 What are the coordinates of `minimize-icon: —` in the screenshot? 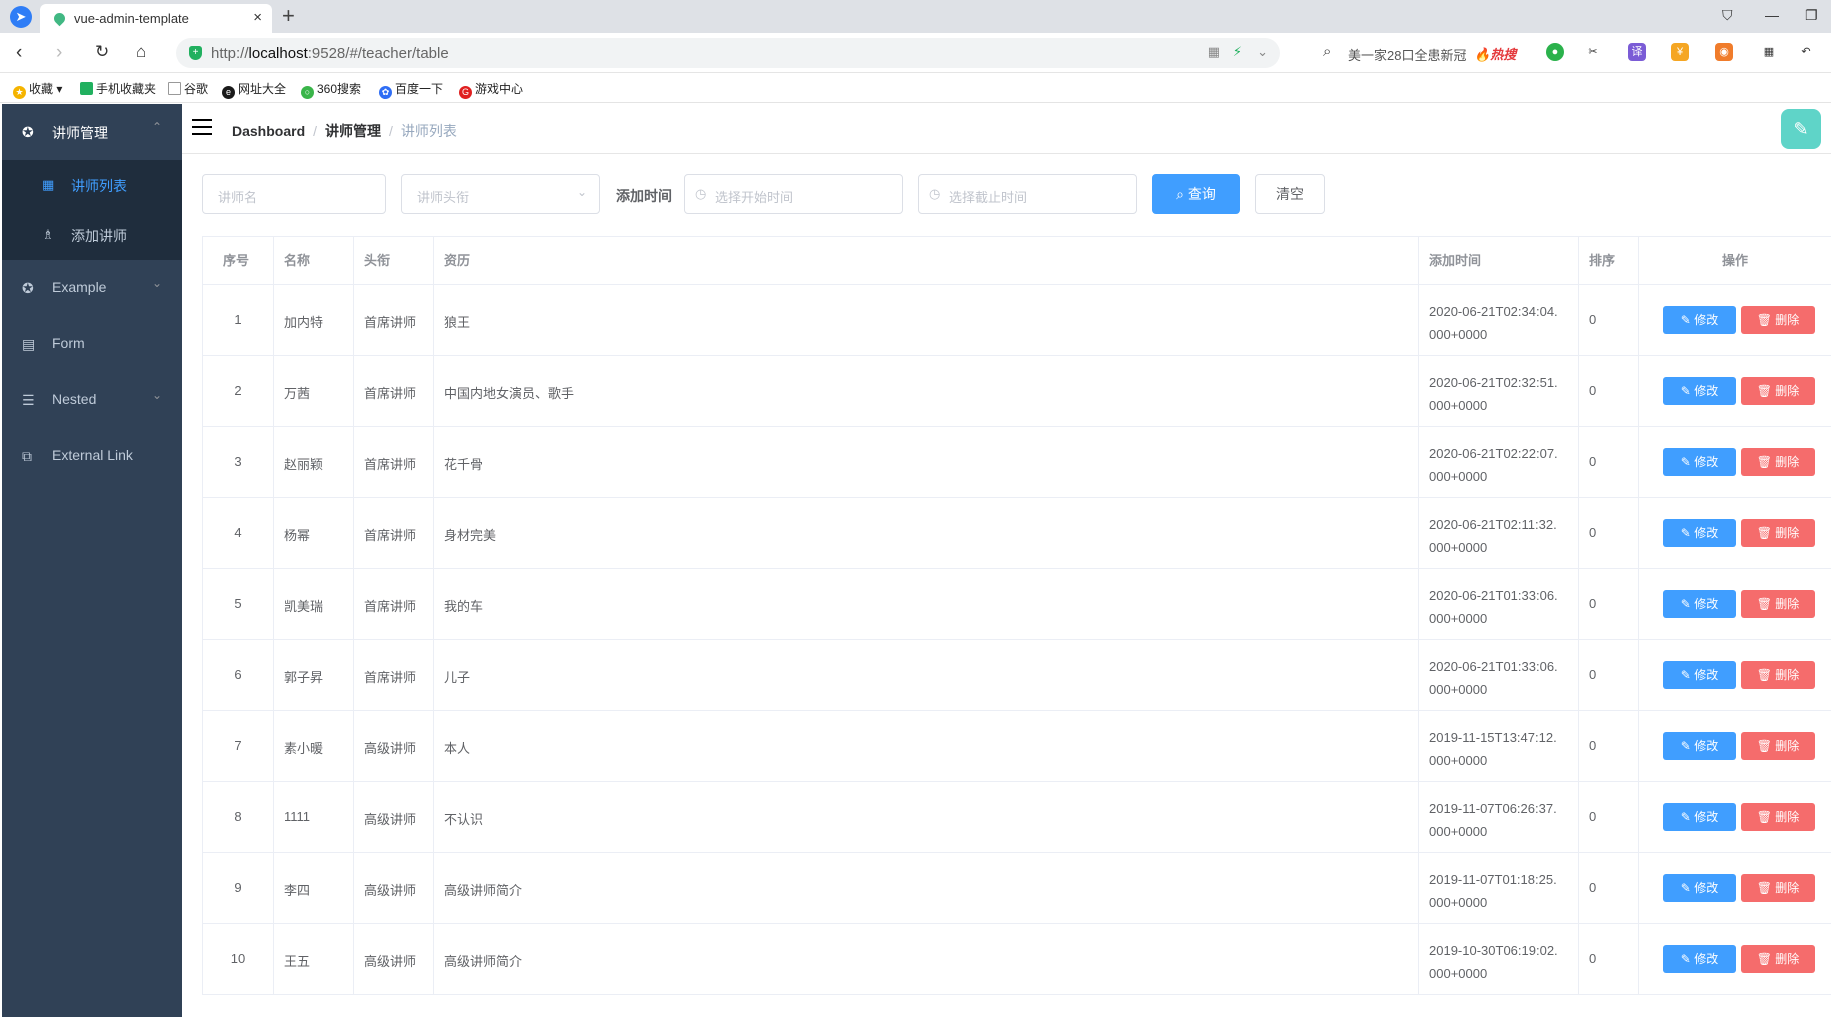 It's located at (1772, 15).